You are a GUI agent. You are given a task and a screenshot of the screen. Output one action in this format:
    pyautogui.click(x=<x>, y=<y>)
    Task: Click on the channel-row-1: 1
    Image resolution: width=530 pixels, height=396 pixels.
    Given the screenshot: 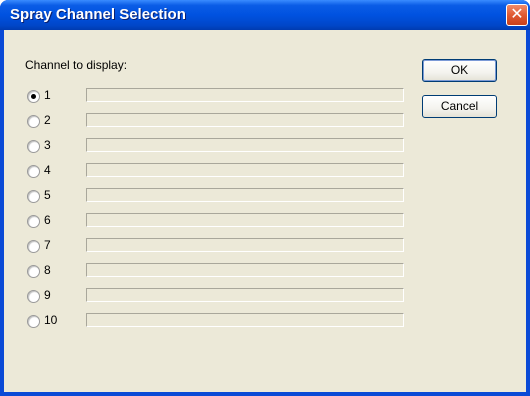 What is the action you would take?
    pyautogui.click(x=214, y=96)
    